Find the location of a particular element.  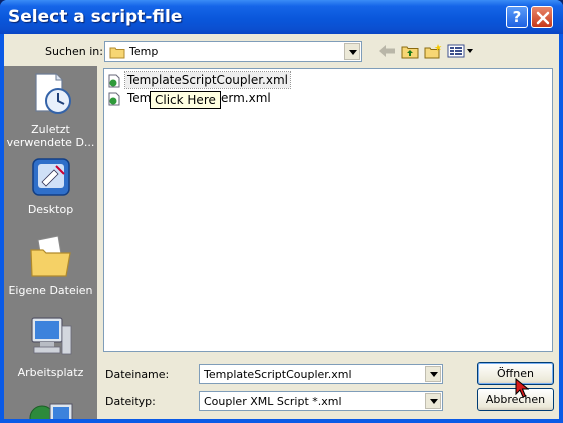

network-places-icon is located at coordinates (51, 407).